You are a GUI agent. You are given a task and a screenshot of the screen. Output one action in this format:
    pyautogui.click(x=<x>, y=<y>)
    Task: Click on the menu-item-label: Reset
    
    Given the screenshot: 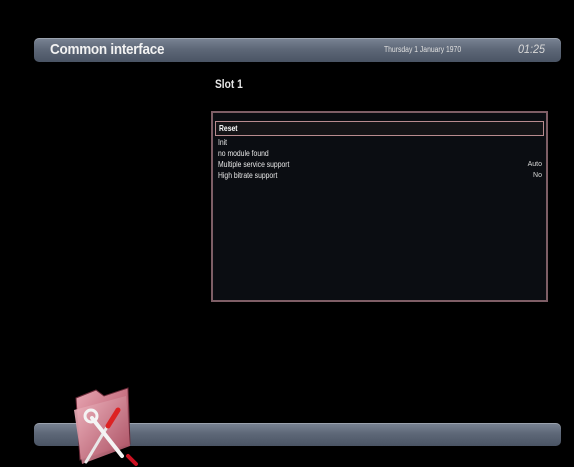 What is the action you would take?
    pyautogui.click(x=228, y=128)
    